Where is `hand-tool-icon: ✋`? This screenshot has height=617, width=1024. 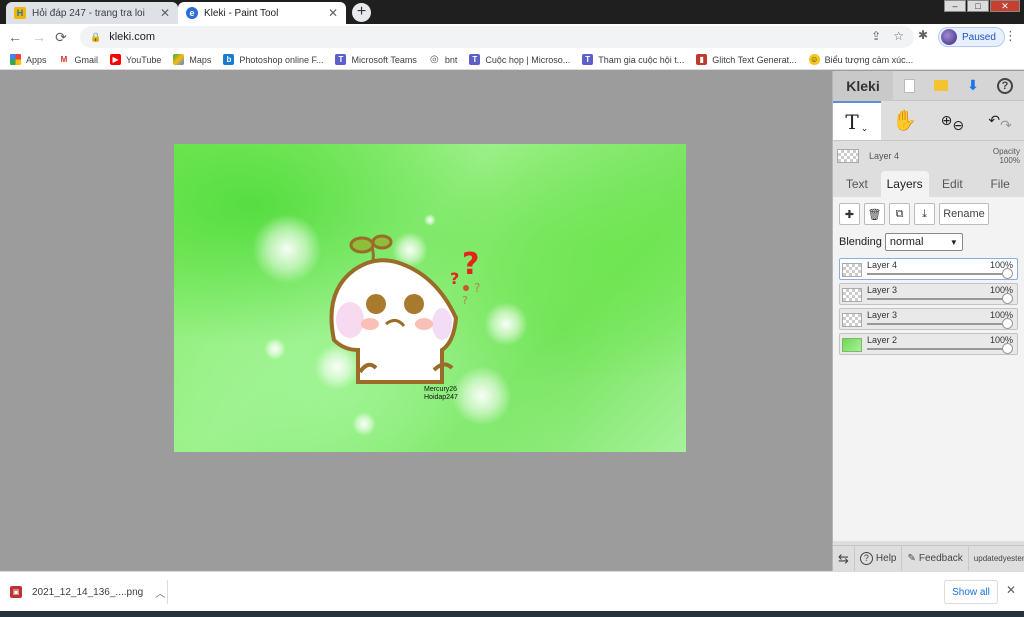 hand-tool-icon: ✋ is located at coordinates (905, 120).